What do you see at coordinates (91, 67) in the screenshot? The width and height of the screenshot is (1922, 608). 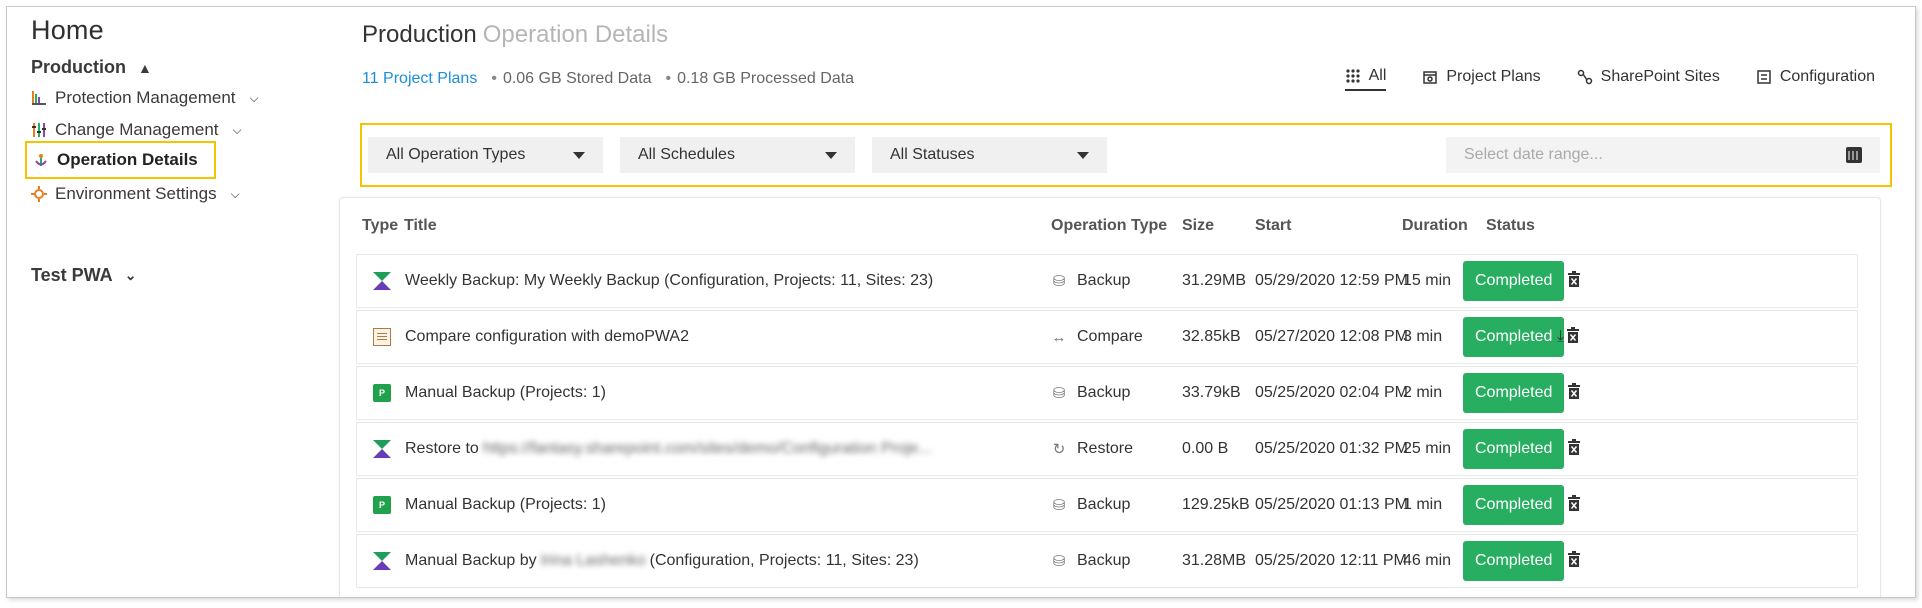 I see `env-production: Production ▲` at bounding box center [91, 67].